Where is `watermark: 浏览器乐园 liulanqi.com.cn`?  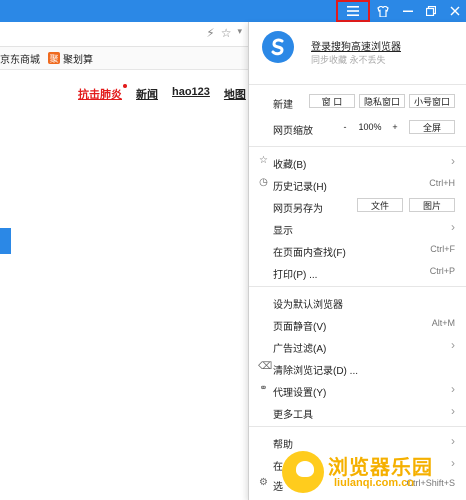
watermark: 浏览器乐园 liulanqi.com.cn is located at coordinates (374, 474).